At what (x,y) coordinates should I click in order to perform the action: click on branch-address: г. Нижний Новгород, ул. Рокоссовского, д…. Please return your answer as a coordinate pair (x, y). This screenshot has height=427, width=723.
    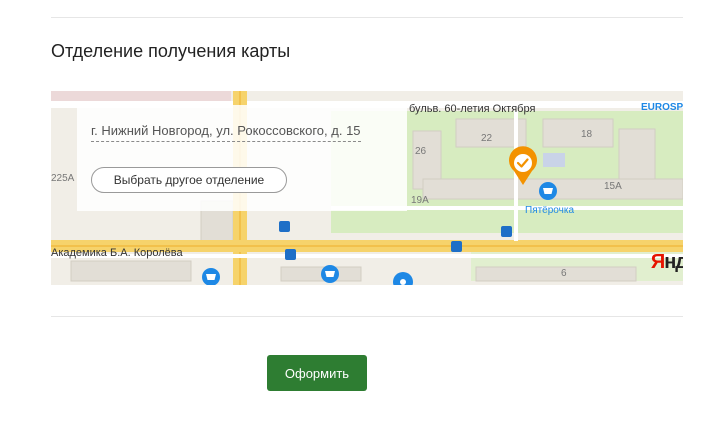
    Looking at the image, I should click on (226, 132).